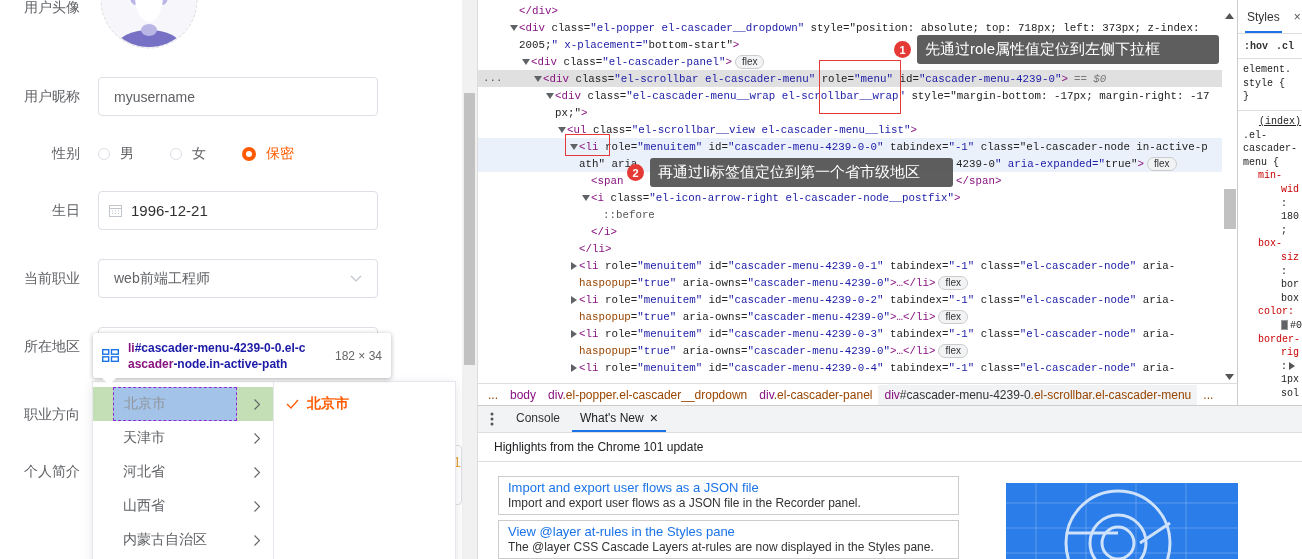 The height and width of the screenshot is (559, 1302). What do you see at coordinates (1270, 244) in the screenshot?
I see `css-property: box-` at bounding box center [1270, 244].